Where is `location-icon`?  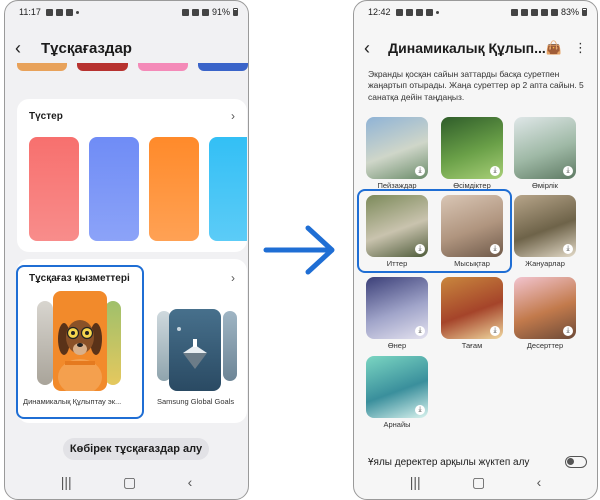
location-icon is located at coordinates (524, 12).